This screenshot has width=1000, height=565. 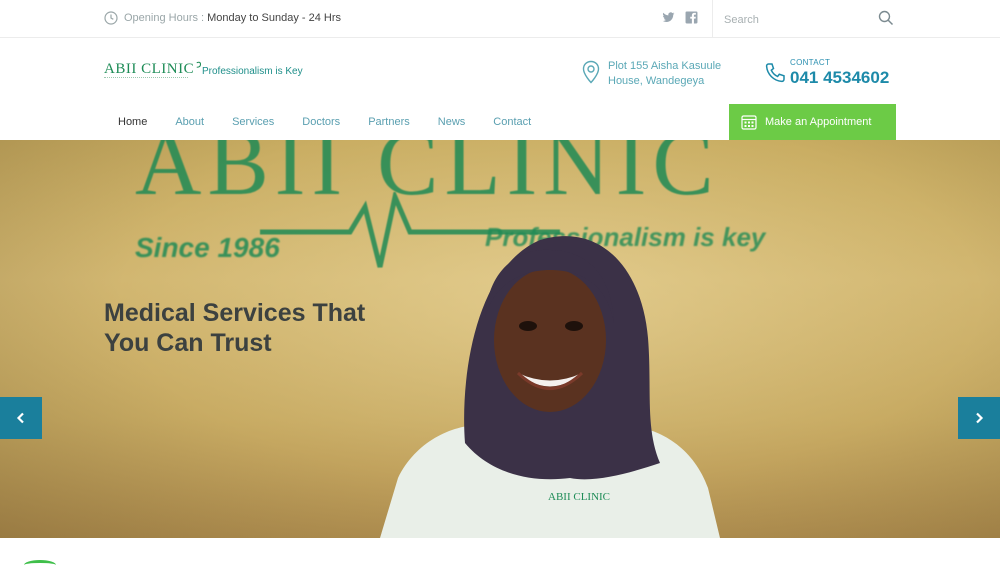 What do you see at coordinates (775, 73) in the screenshot?
I see `phone-icon` at bounding box center [775, 73].